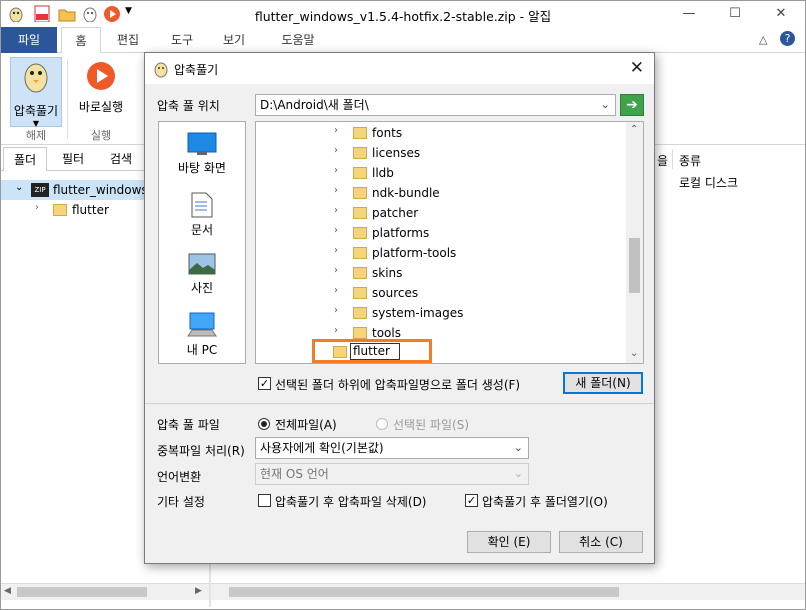  Describe the element at coordinates (298, 40) in the screenshot. I see `tab-help: 도움말` at that location.